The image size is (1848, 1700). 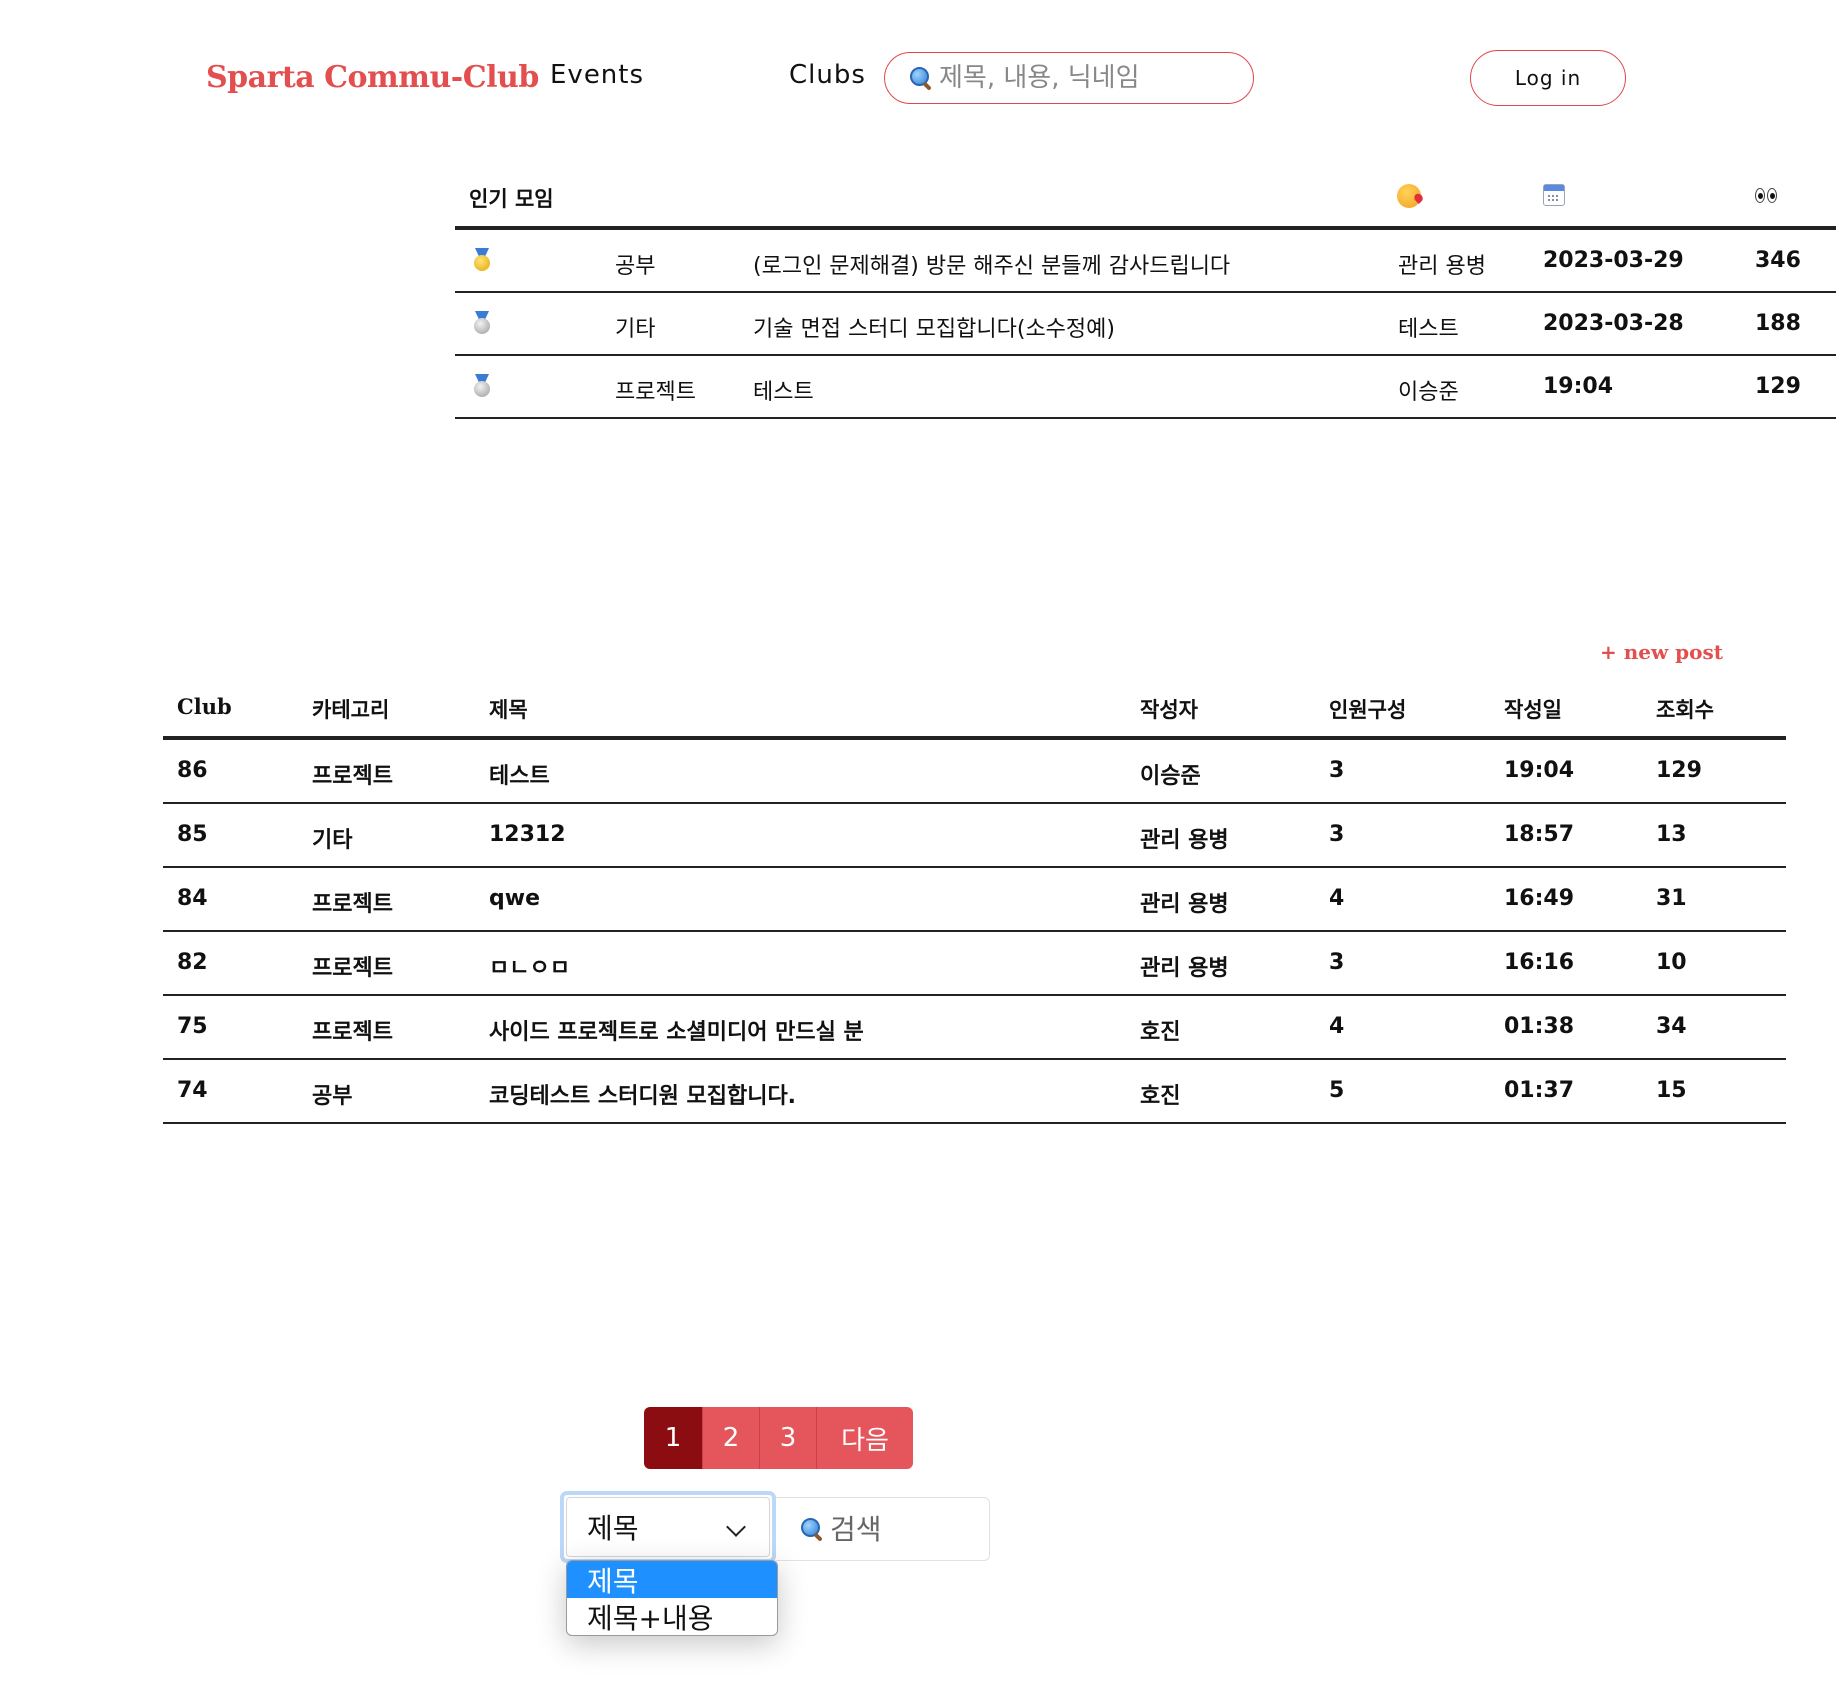 I want to click on popular-post-title: (로그인 문제해결) 방문 해주신 분들께 감사드립니다, so click(x=991, y=264).